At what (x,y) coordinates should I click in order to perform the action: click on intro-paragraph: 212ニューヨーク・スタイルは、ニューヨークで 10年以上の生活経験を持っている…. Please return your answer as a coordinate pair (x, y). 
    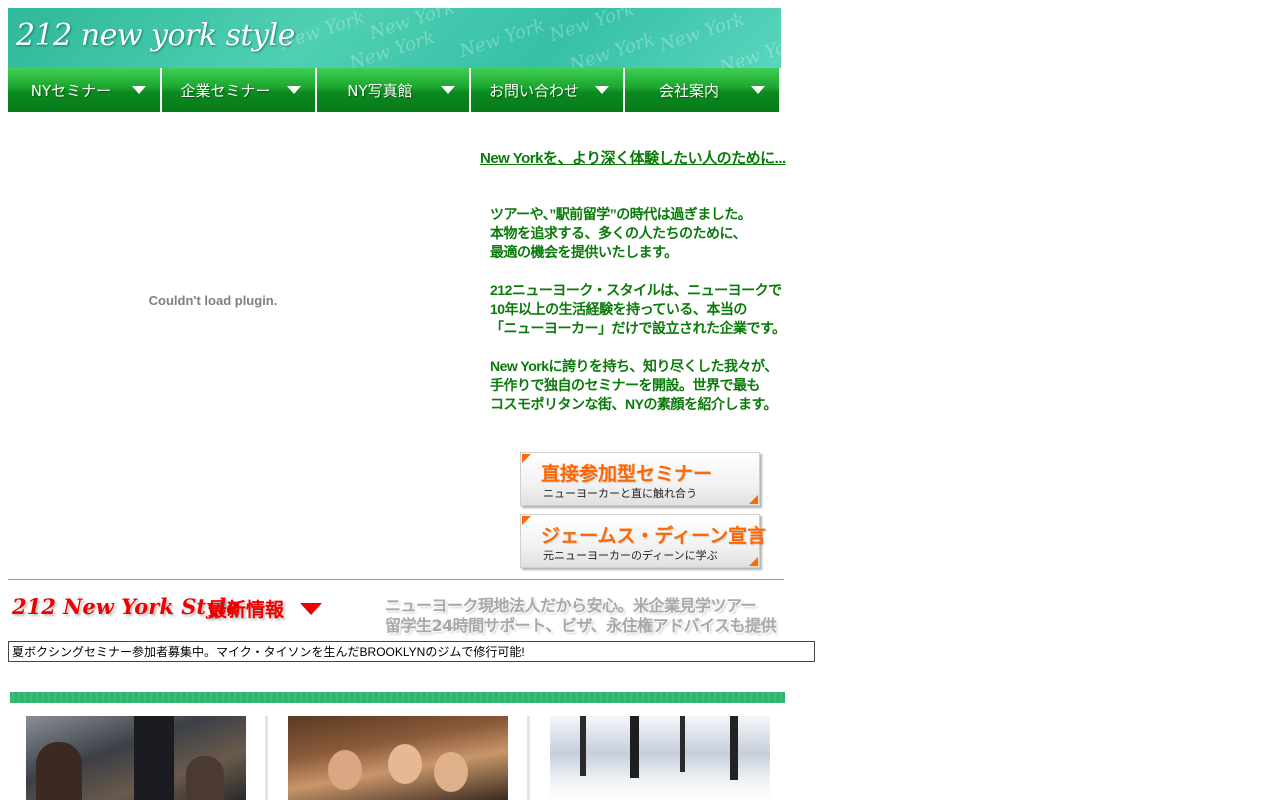
    Looking at the image, I should click on (640, 309).